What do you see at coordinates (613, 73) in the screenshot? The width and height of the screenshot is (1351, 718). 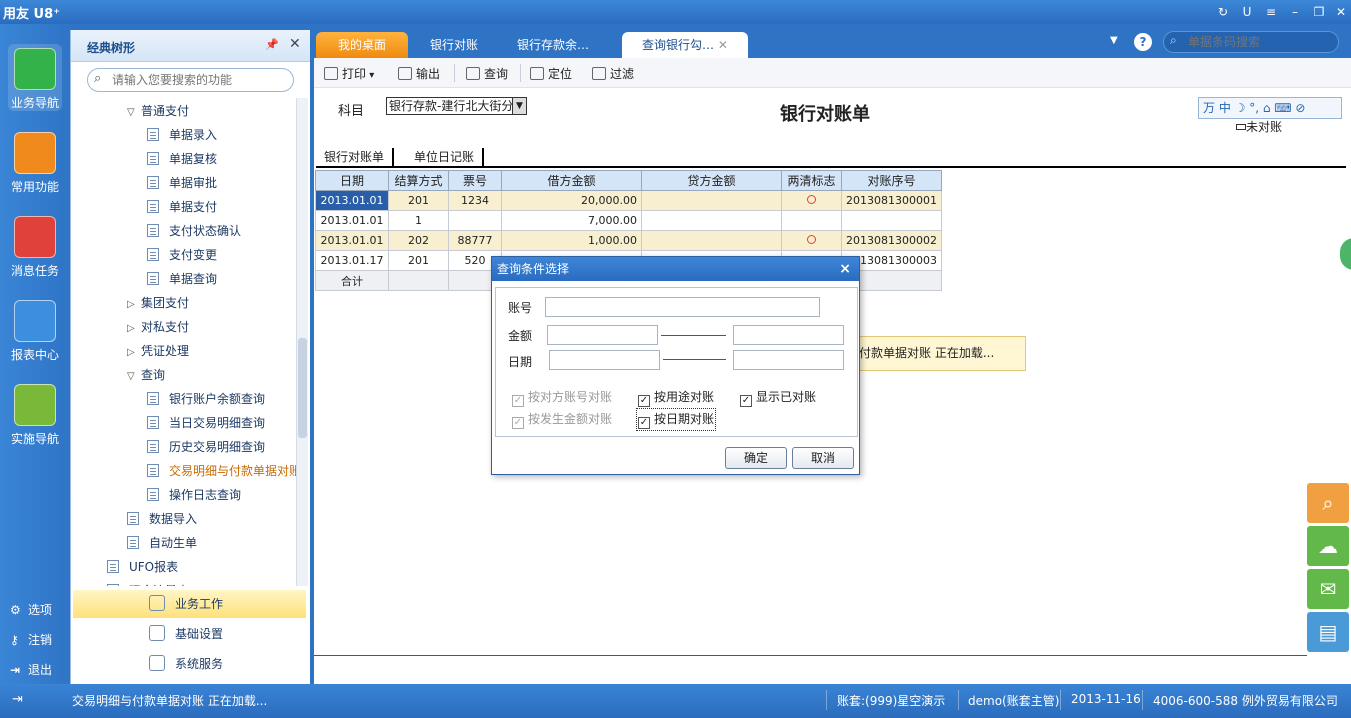 I see `toolbar-button: 过滤` at bounding box center [613, 73].